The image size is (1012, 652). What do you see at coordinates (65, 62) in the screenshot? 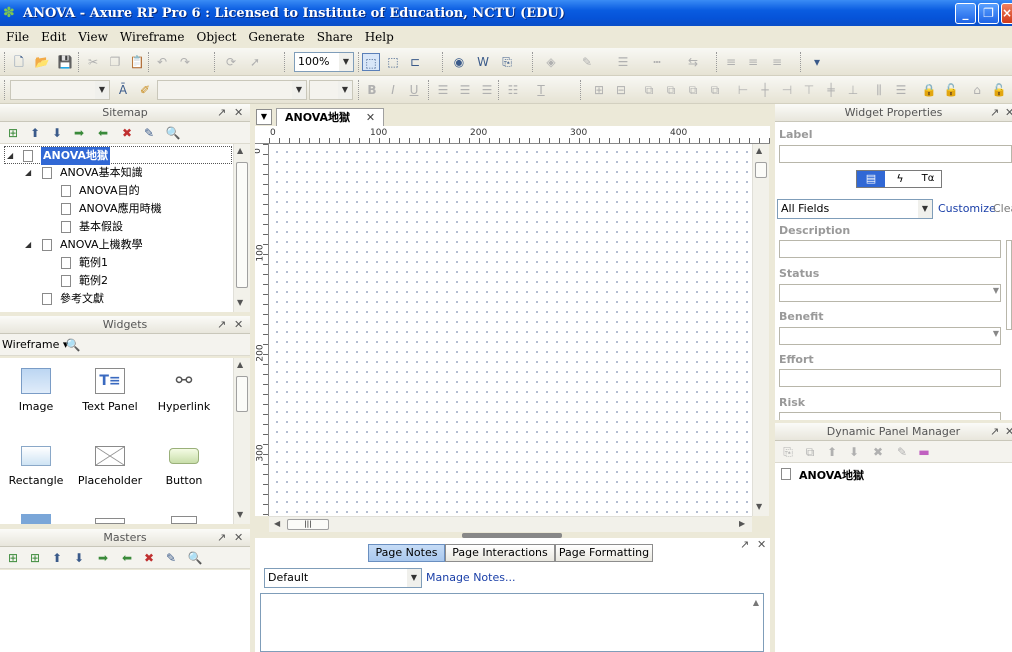
I see `save-icon: 💾` at bounding box center [65, 62].